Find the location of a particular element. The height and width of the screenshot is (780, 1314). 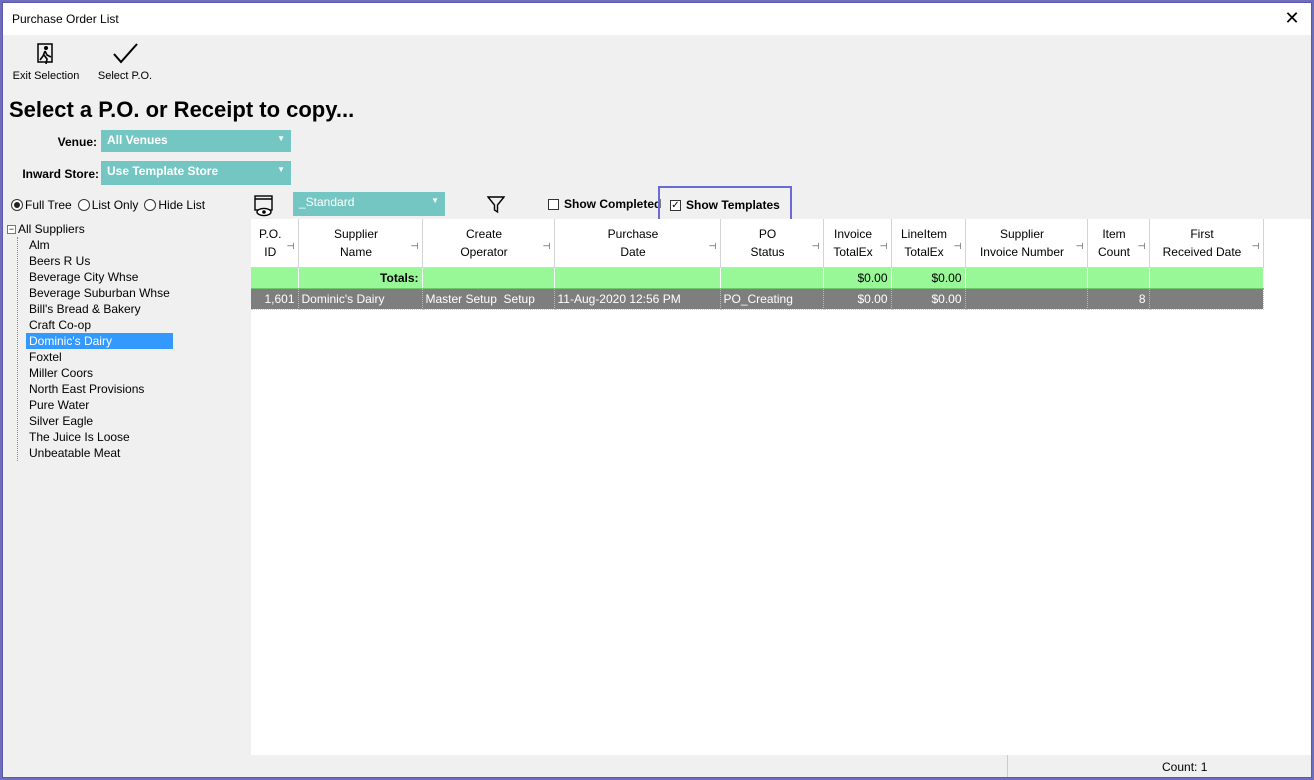

col-label: Invoice Number is located at coordinates (1022, 251).